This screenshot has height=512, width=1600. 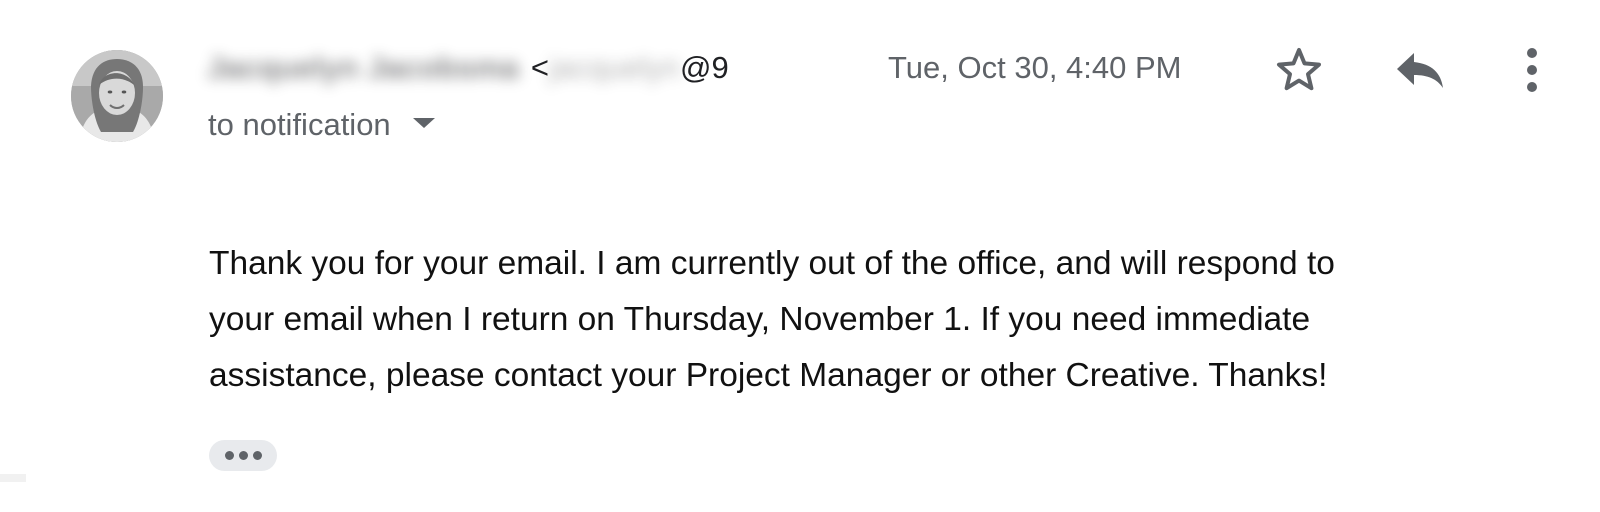 I want to click on show-trimmed-content-button, so click(x=243, y=455).